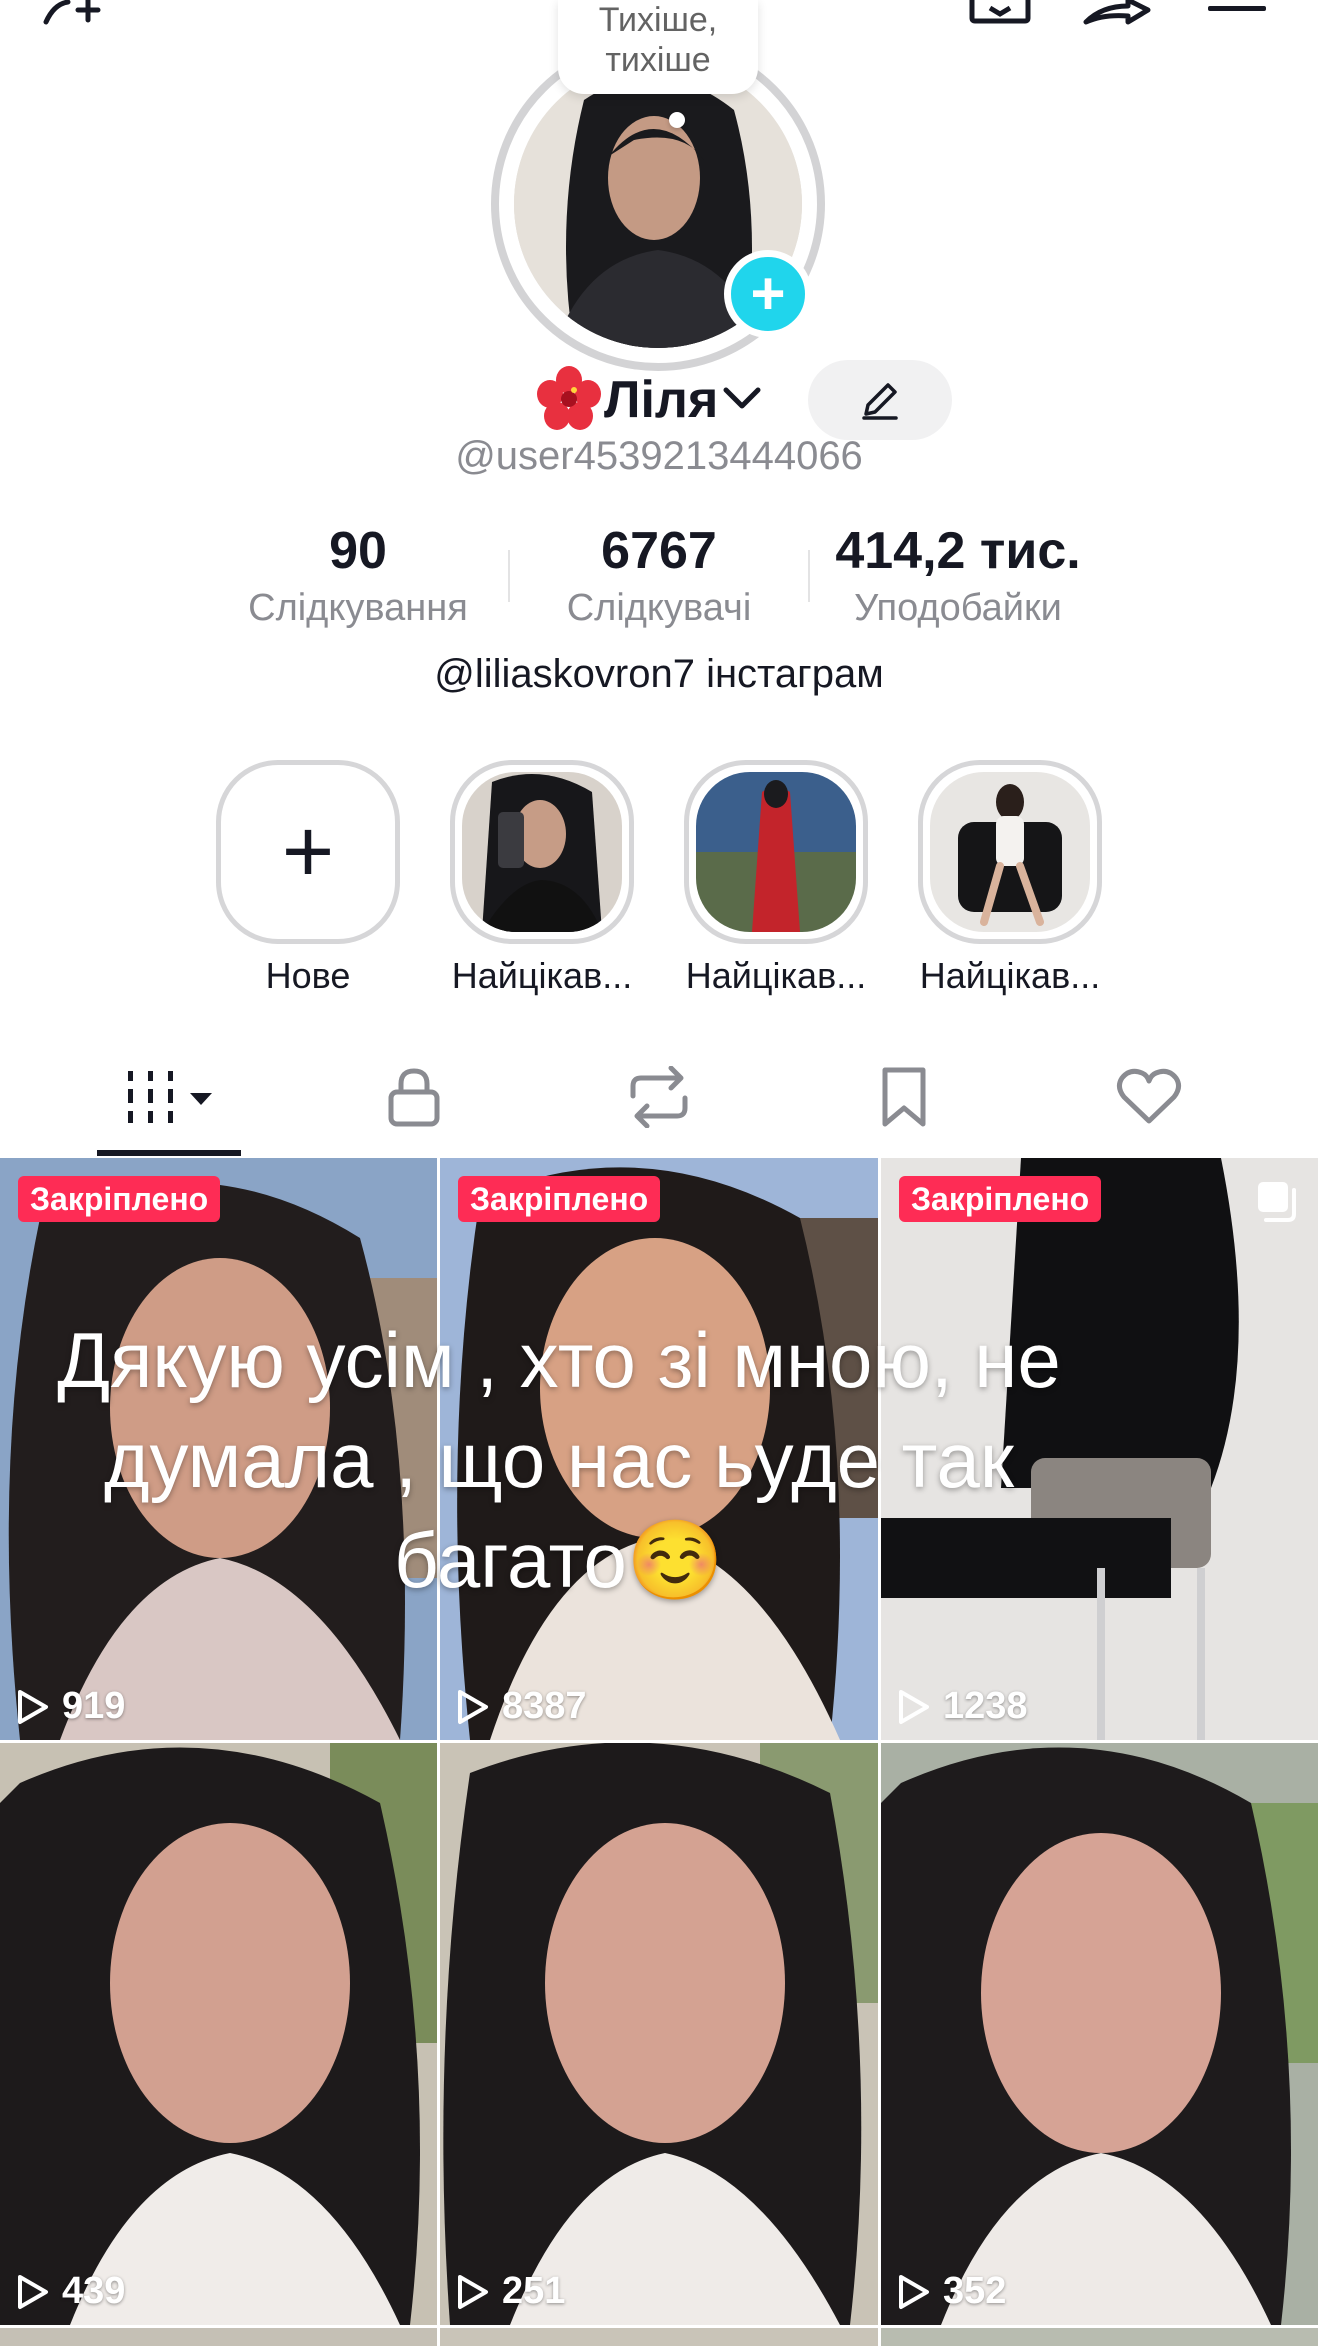  I want to click on name-row: Ліля, so click(659, 400).